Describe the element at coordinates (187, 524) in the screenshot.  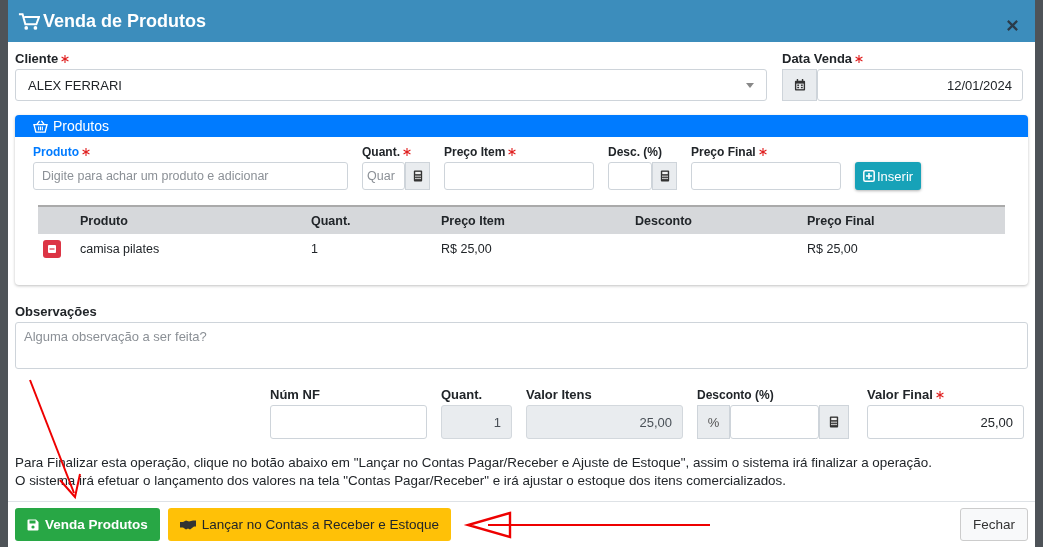
I see `handshake-icon` at that location.